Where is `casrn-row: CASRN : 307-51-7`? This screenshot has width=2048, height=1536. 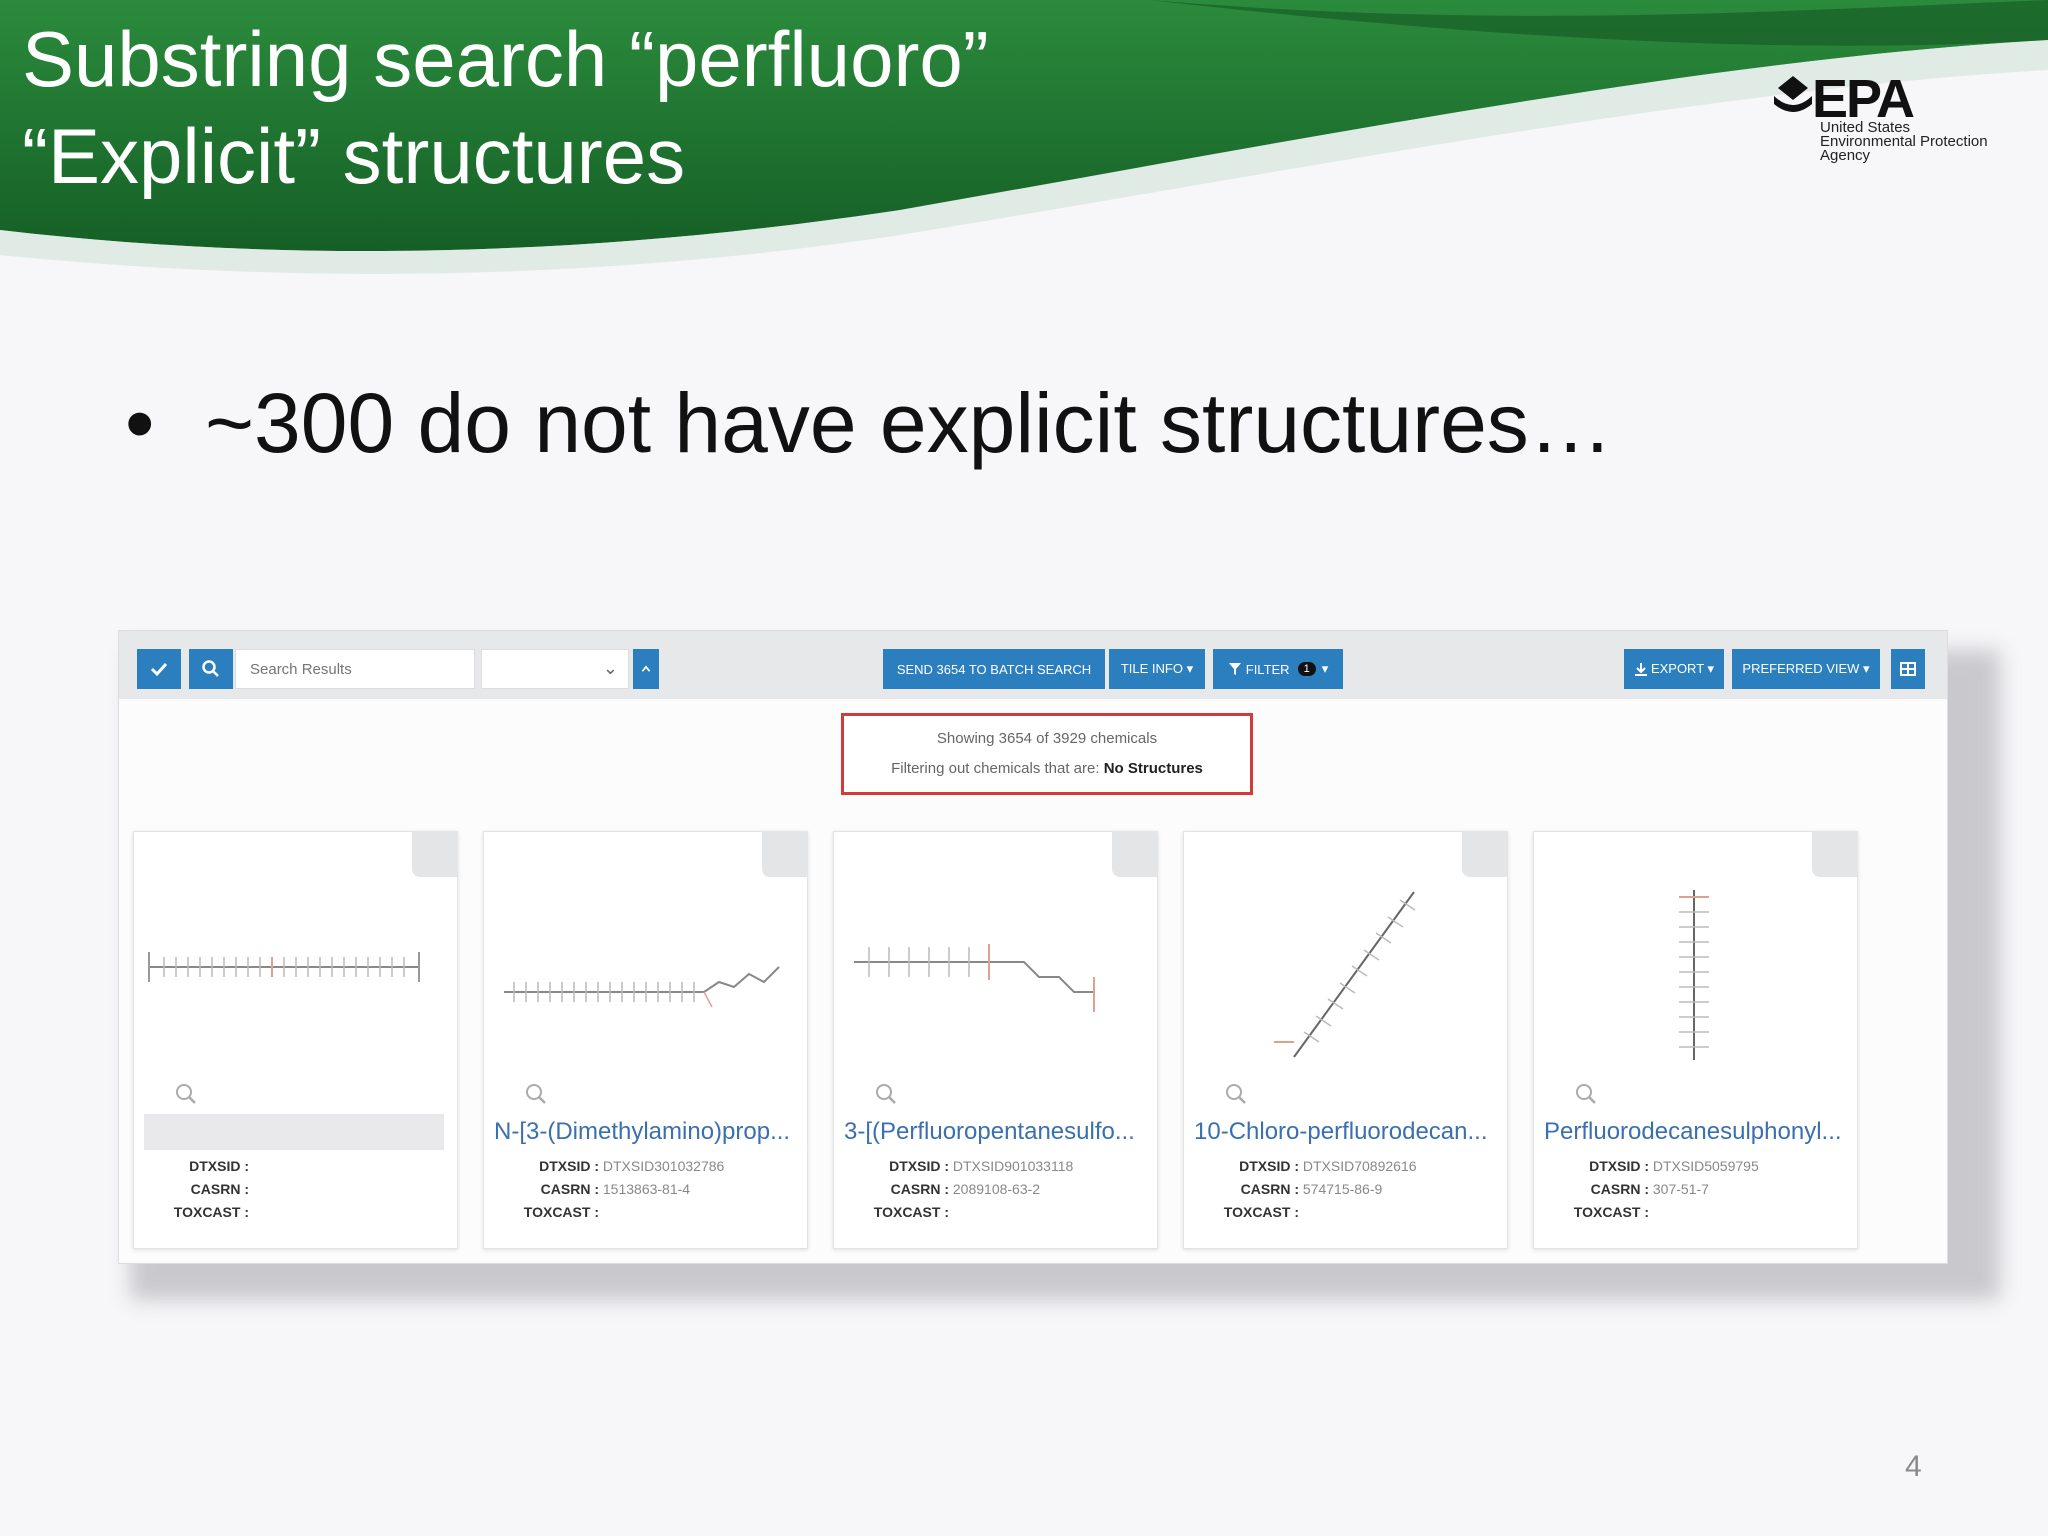 casrn-row: CASRN : 307-51-7 is located at coordinates (1626, 1189).